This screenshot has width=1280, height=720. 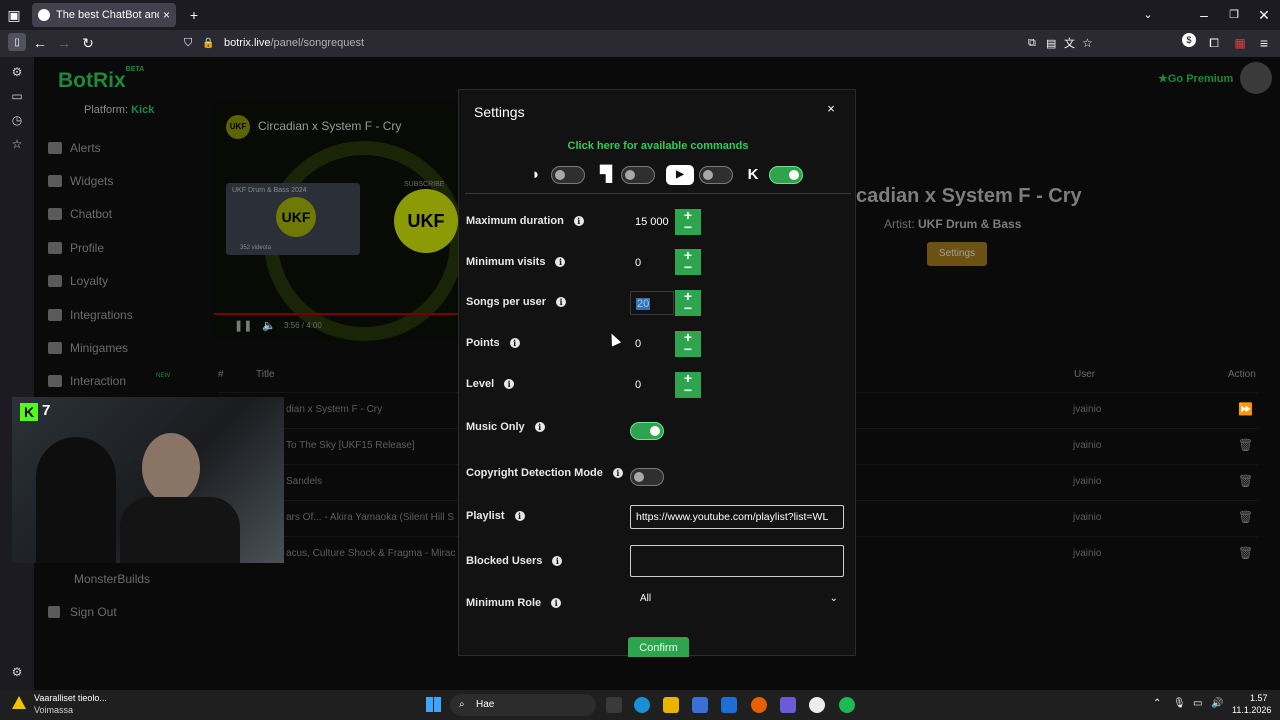 What do you see at coordinates (1264, 43) in the screenshot?
I see `menu-icon: ≡` at bounding box center [1264, 43].